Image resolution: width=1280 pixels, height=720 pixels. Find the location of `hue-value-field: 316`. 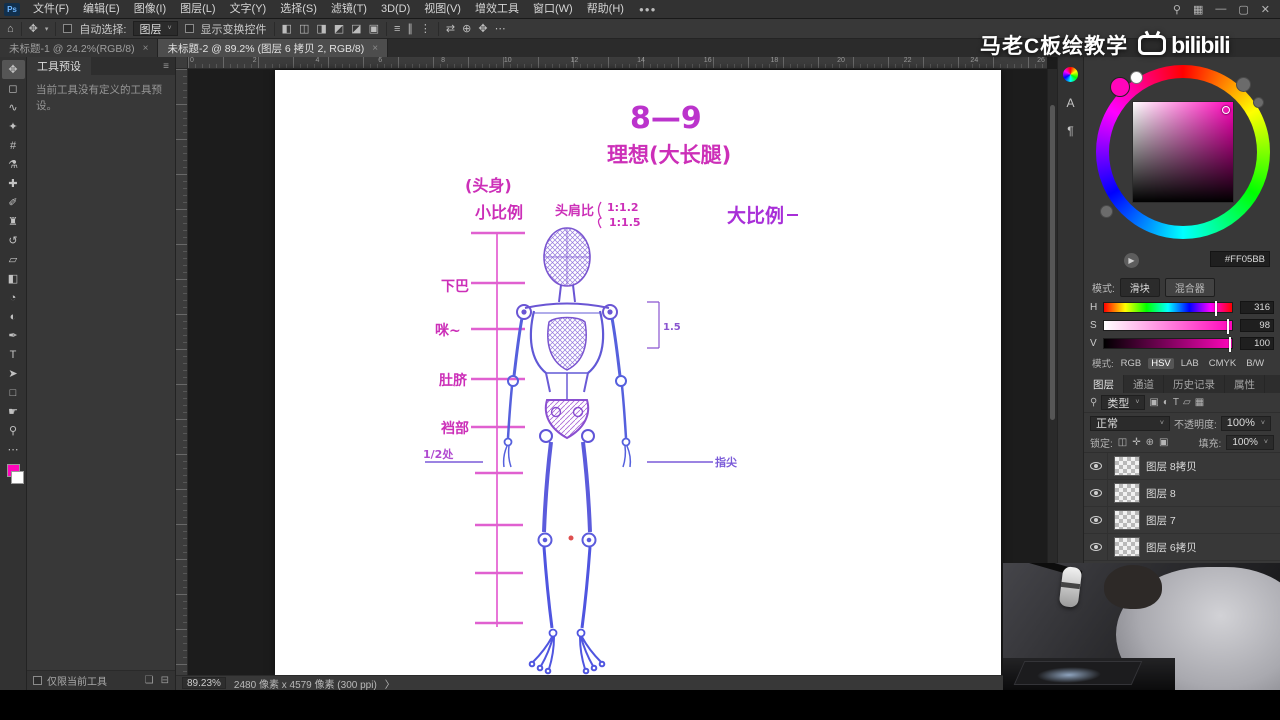

hue-value-field: 316 is located at coordinates (1257, 307).